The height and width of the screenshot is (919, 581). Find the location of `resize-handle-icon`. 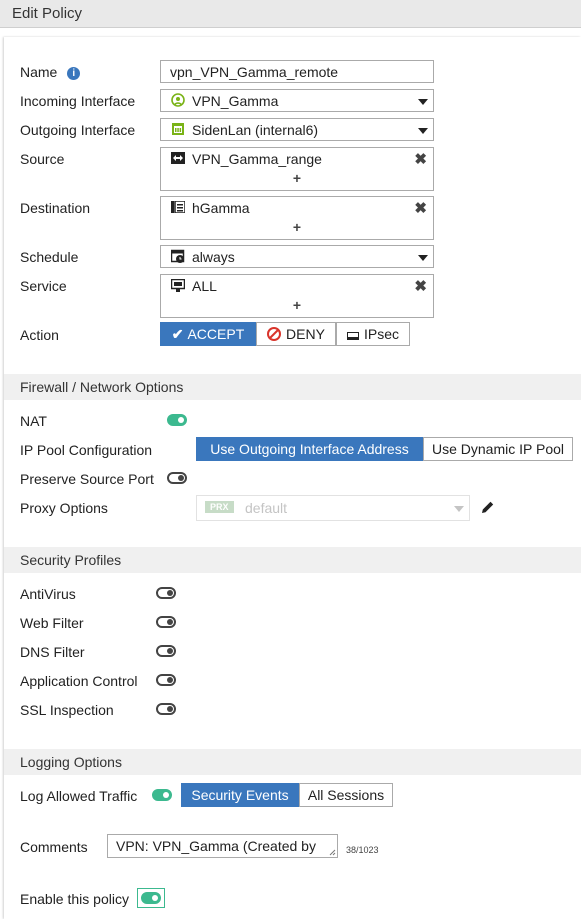

resize-handle-icon is located at coordinates (332, 852).